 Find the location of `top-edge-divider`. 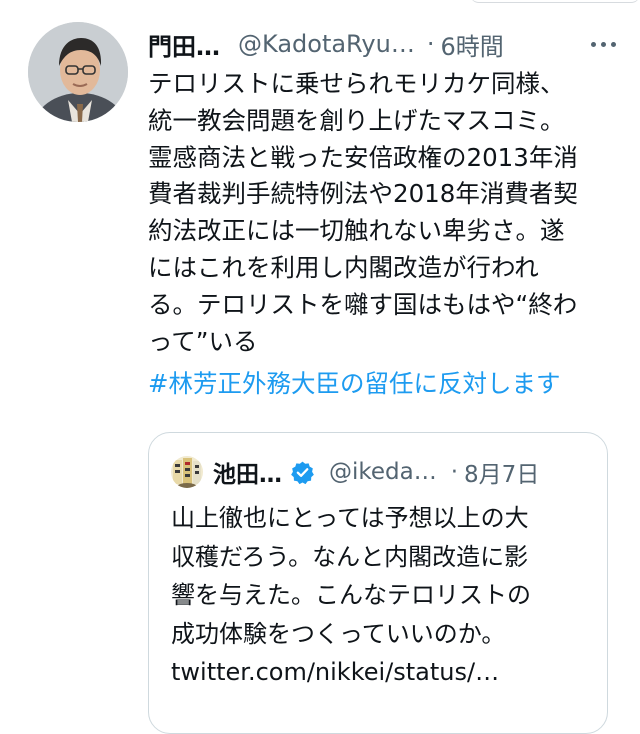

top-edge-divider is located at coordinates (555, 1).